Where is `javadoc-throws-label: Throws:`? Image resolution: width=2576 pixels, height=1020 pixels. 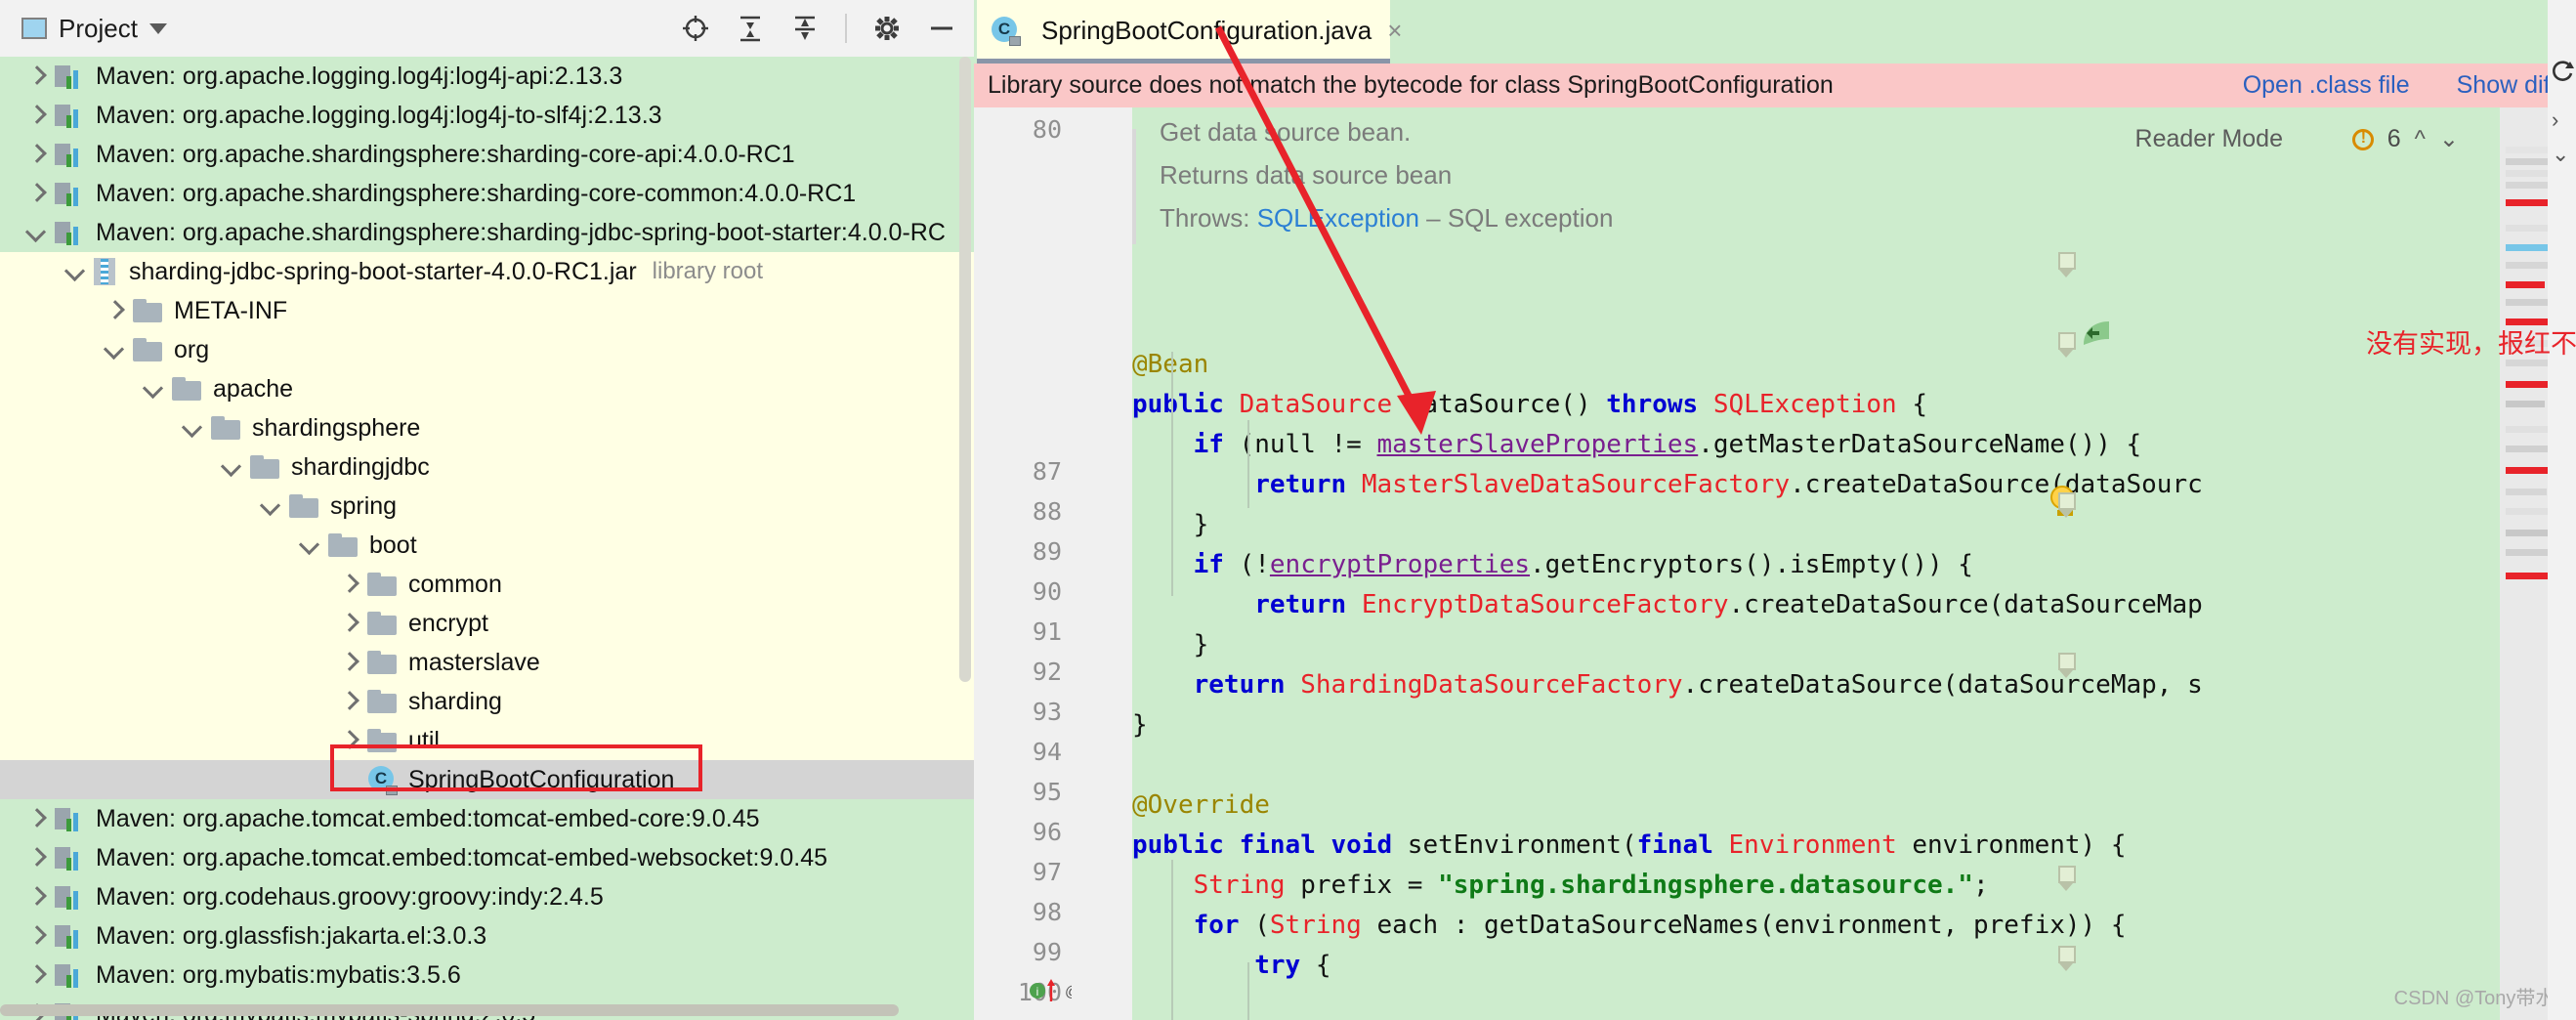
javadoc-throws-label: Throws: is located at coordinates (1205, 218).